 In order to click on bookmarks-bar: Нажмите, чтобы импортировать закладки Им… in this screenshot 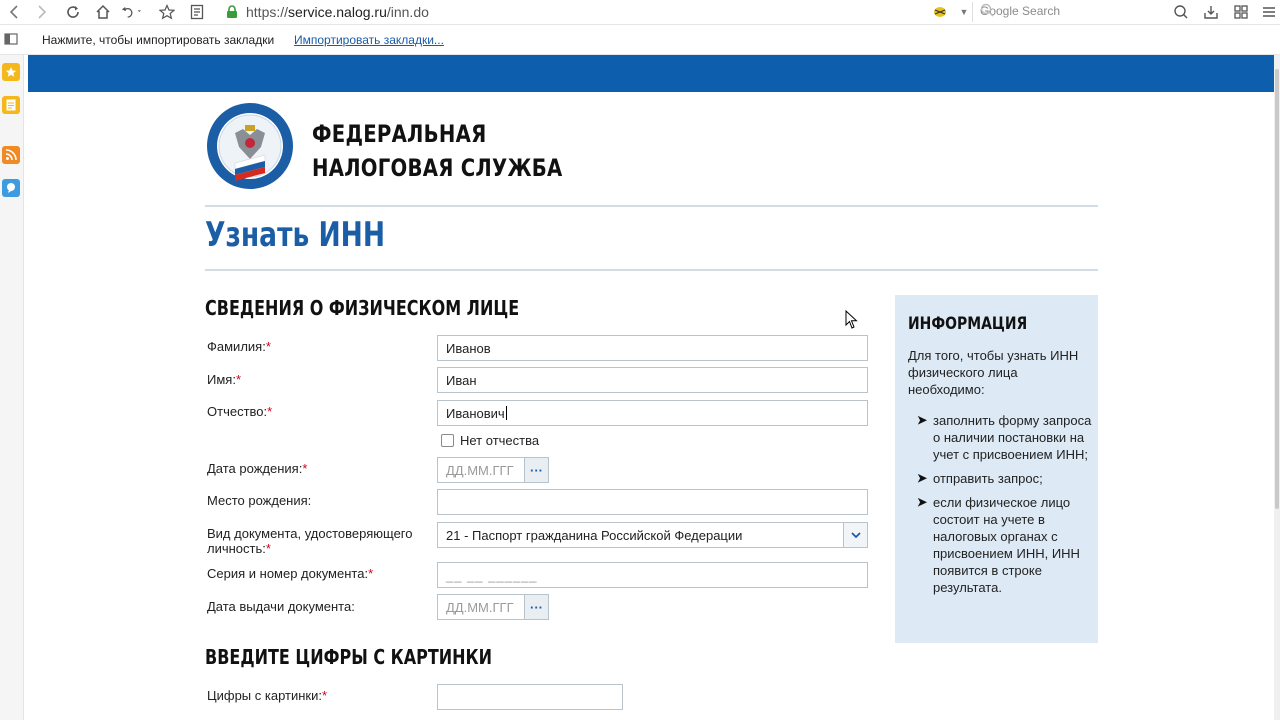, I will do `click(640, 40)`.